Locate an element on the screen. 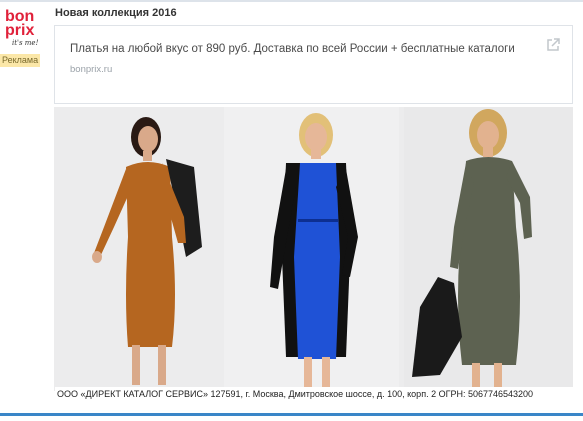 The image size is (583, 421). external-link-icon is located at coordinates (553, 45).